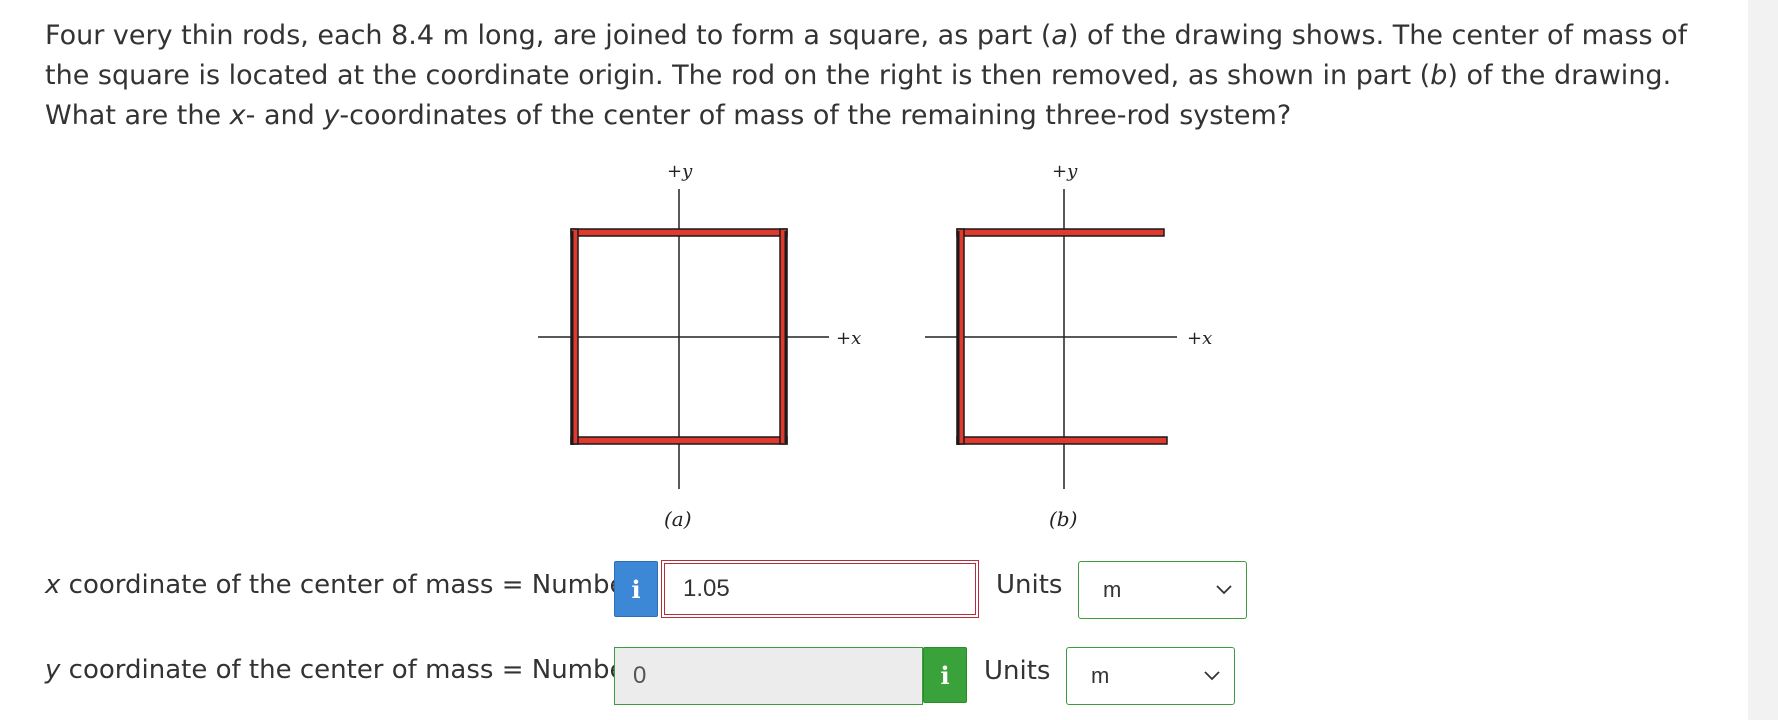 The height and width of the screenshot is (720, 1778). What do you see at coordinates (1059, 35) in the screenshot?
I see `question-a-letter: a` at bounding box center [1059, 35].